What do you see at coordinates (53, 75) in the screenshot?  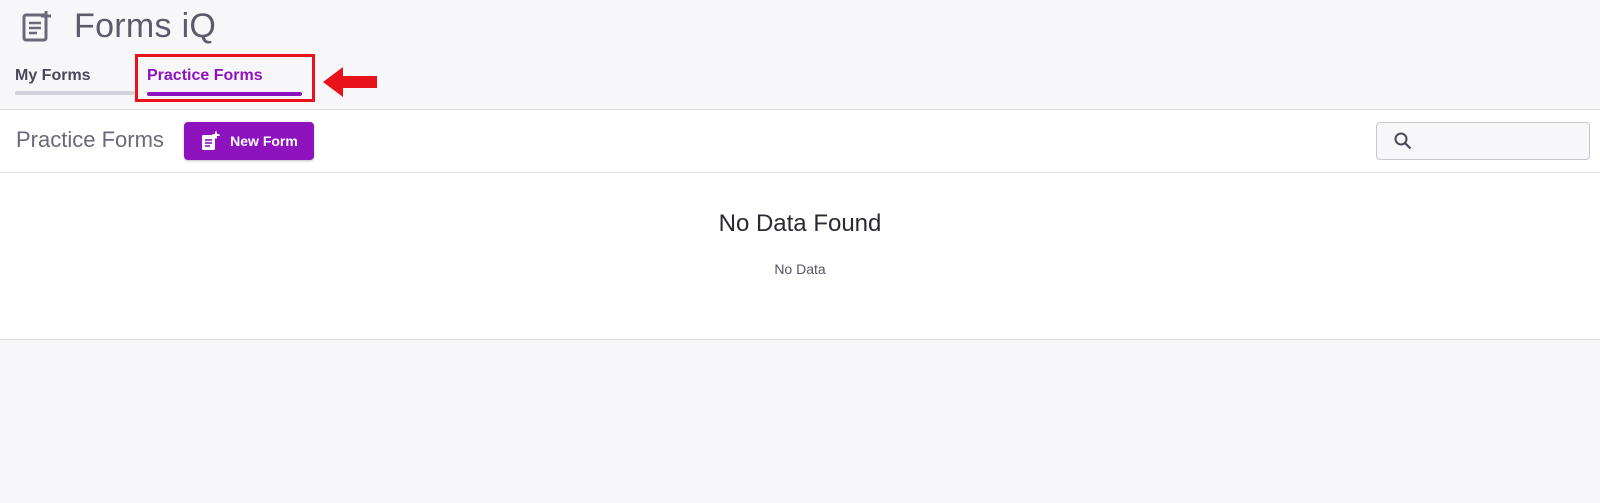 I see `tab-label: My Forms` at bounding box center [53, 75].